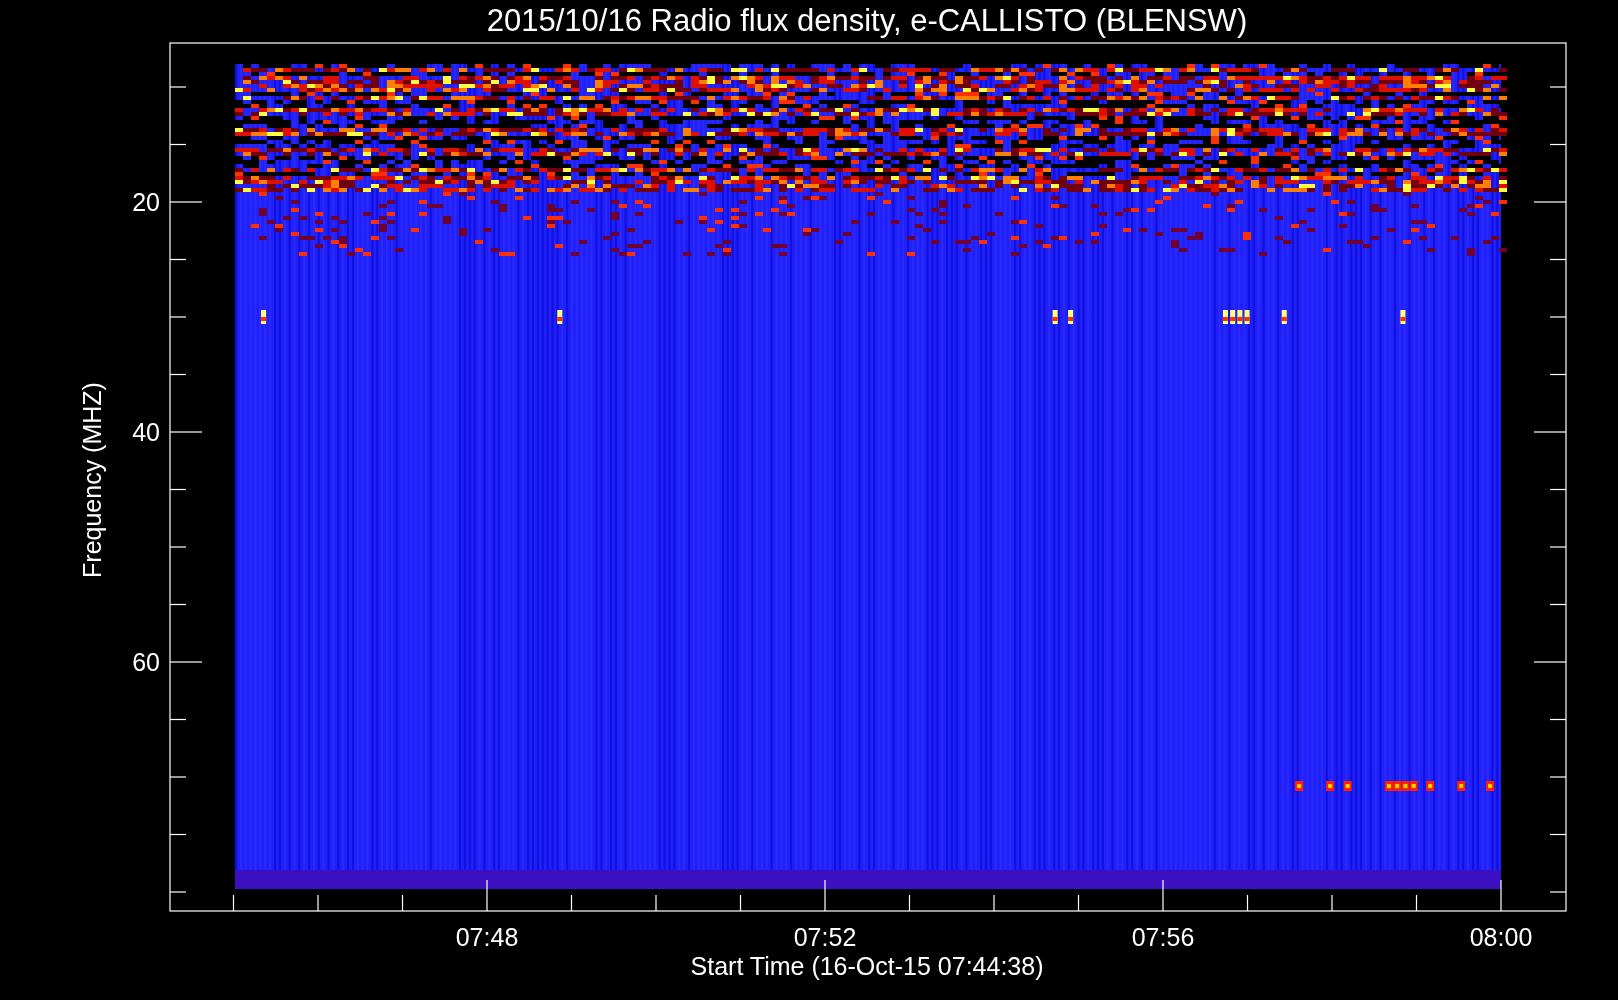 This screenshot has width=1618, height=1000. What do you see at coordinates (487, 937) in the screenshot?
I see `tick-label: 07:48` at bounding box center [487, 937].